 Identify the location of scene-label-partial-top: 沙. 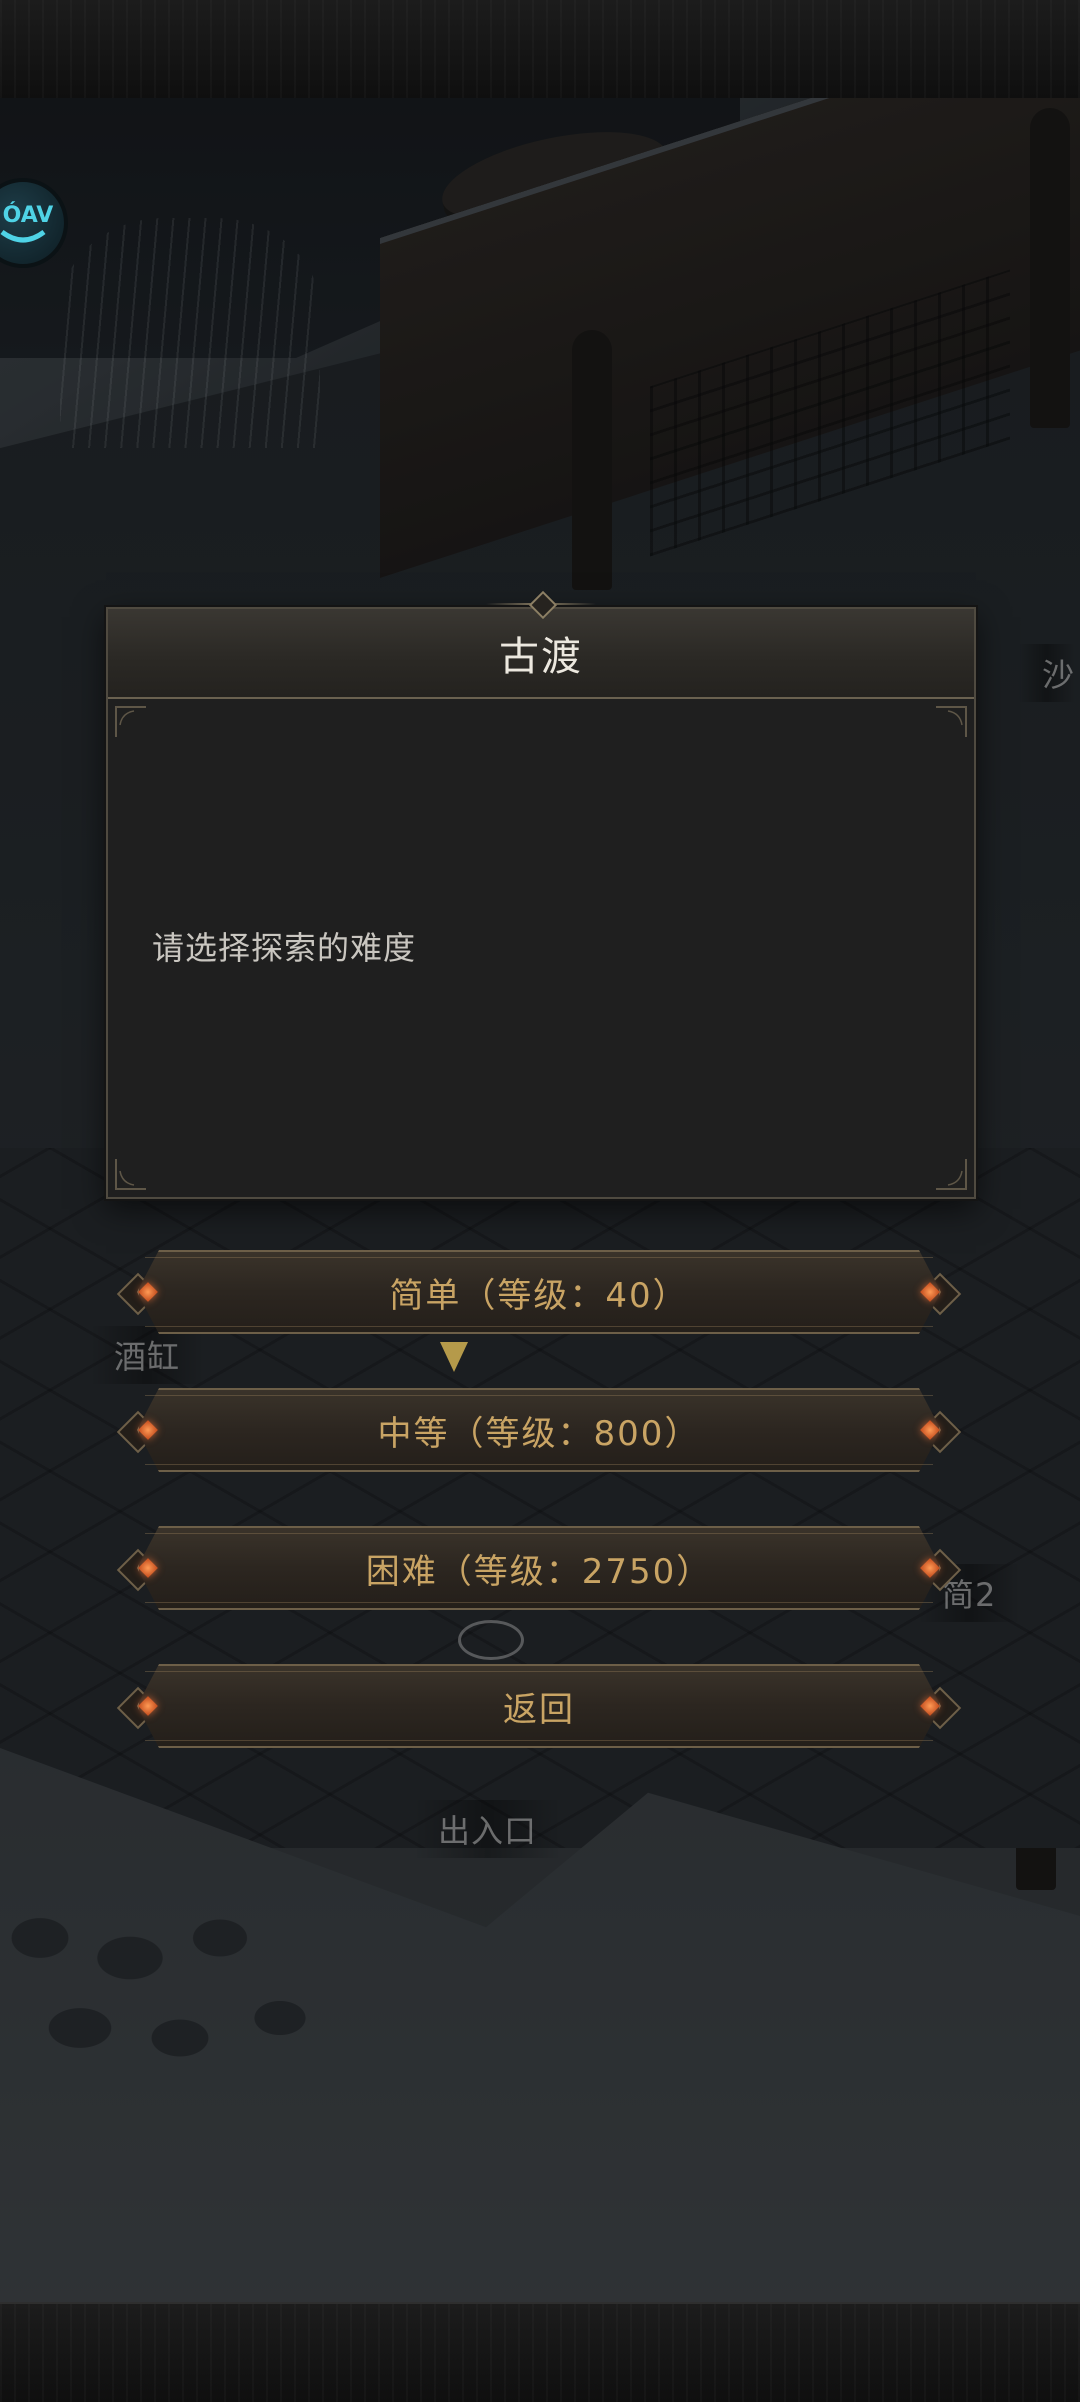
(1047, 673).